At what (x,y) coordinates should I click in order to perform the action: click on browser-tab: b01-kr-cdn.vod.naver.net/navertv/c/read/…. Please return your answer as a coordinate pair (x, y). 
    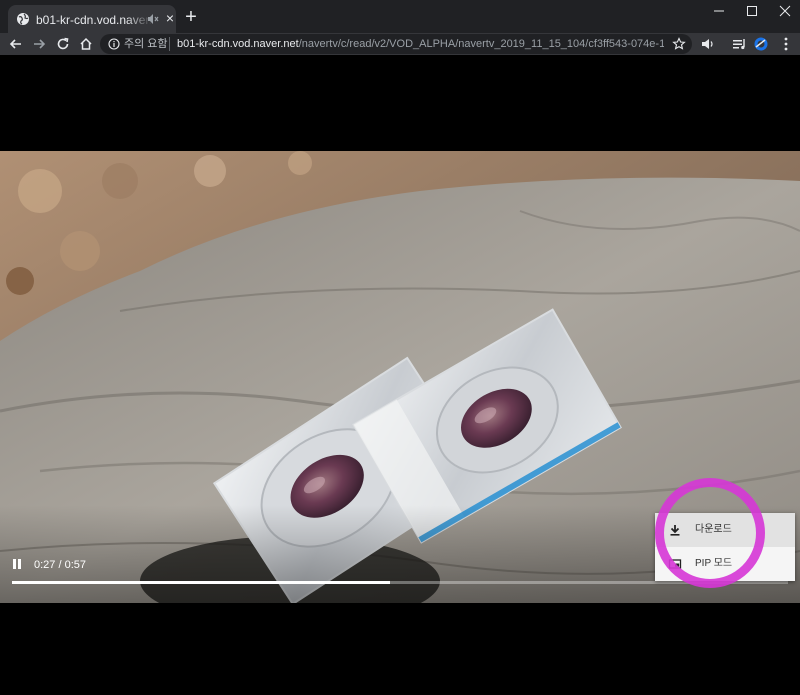
    Looking at the image, I should click on (92, 19).